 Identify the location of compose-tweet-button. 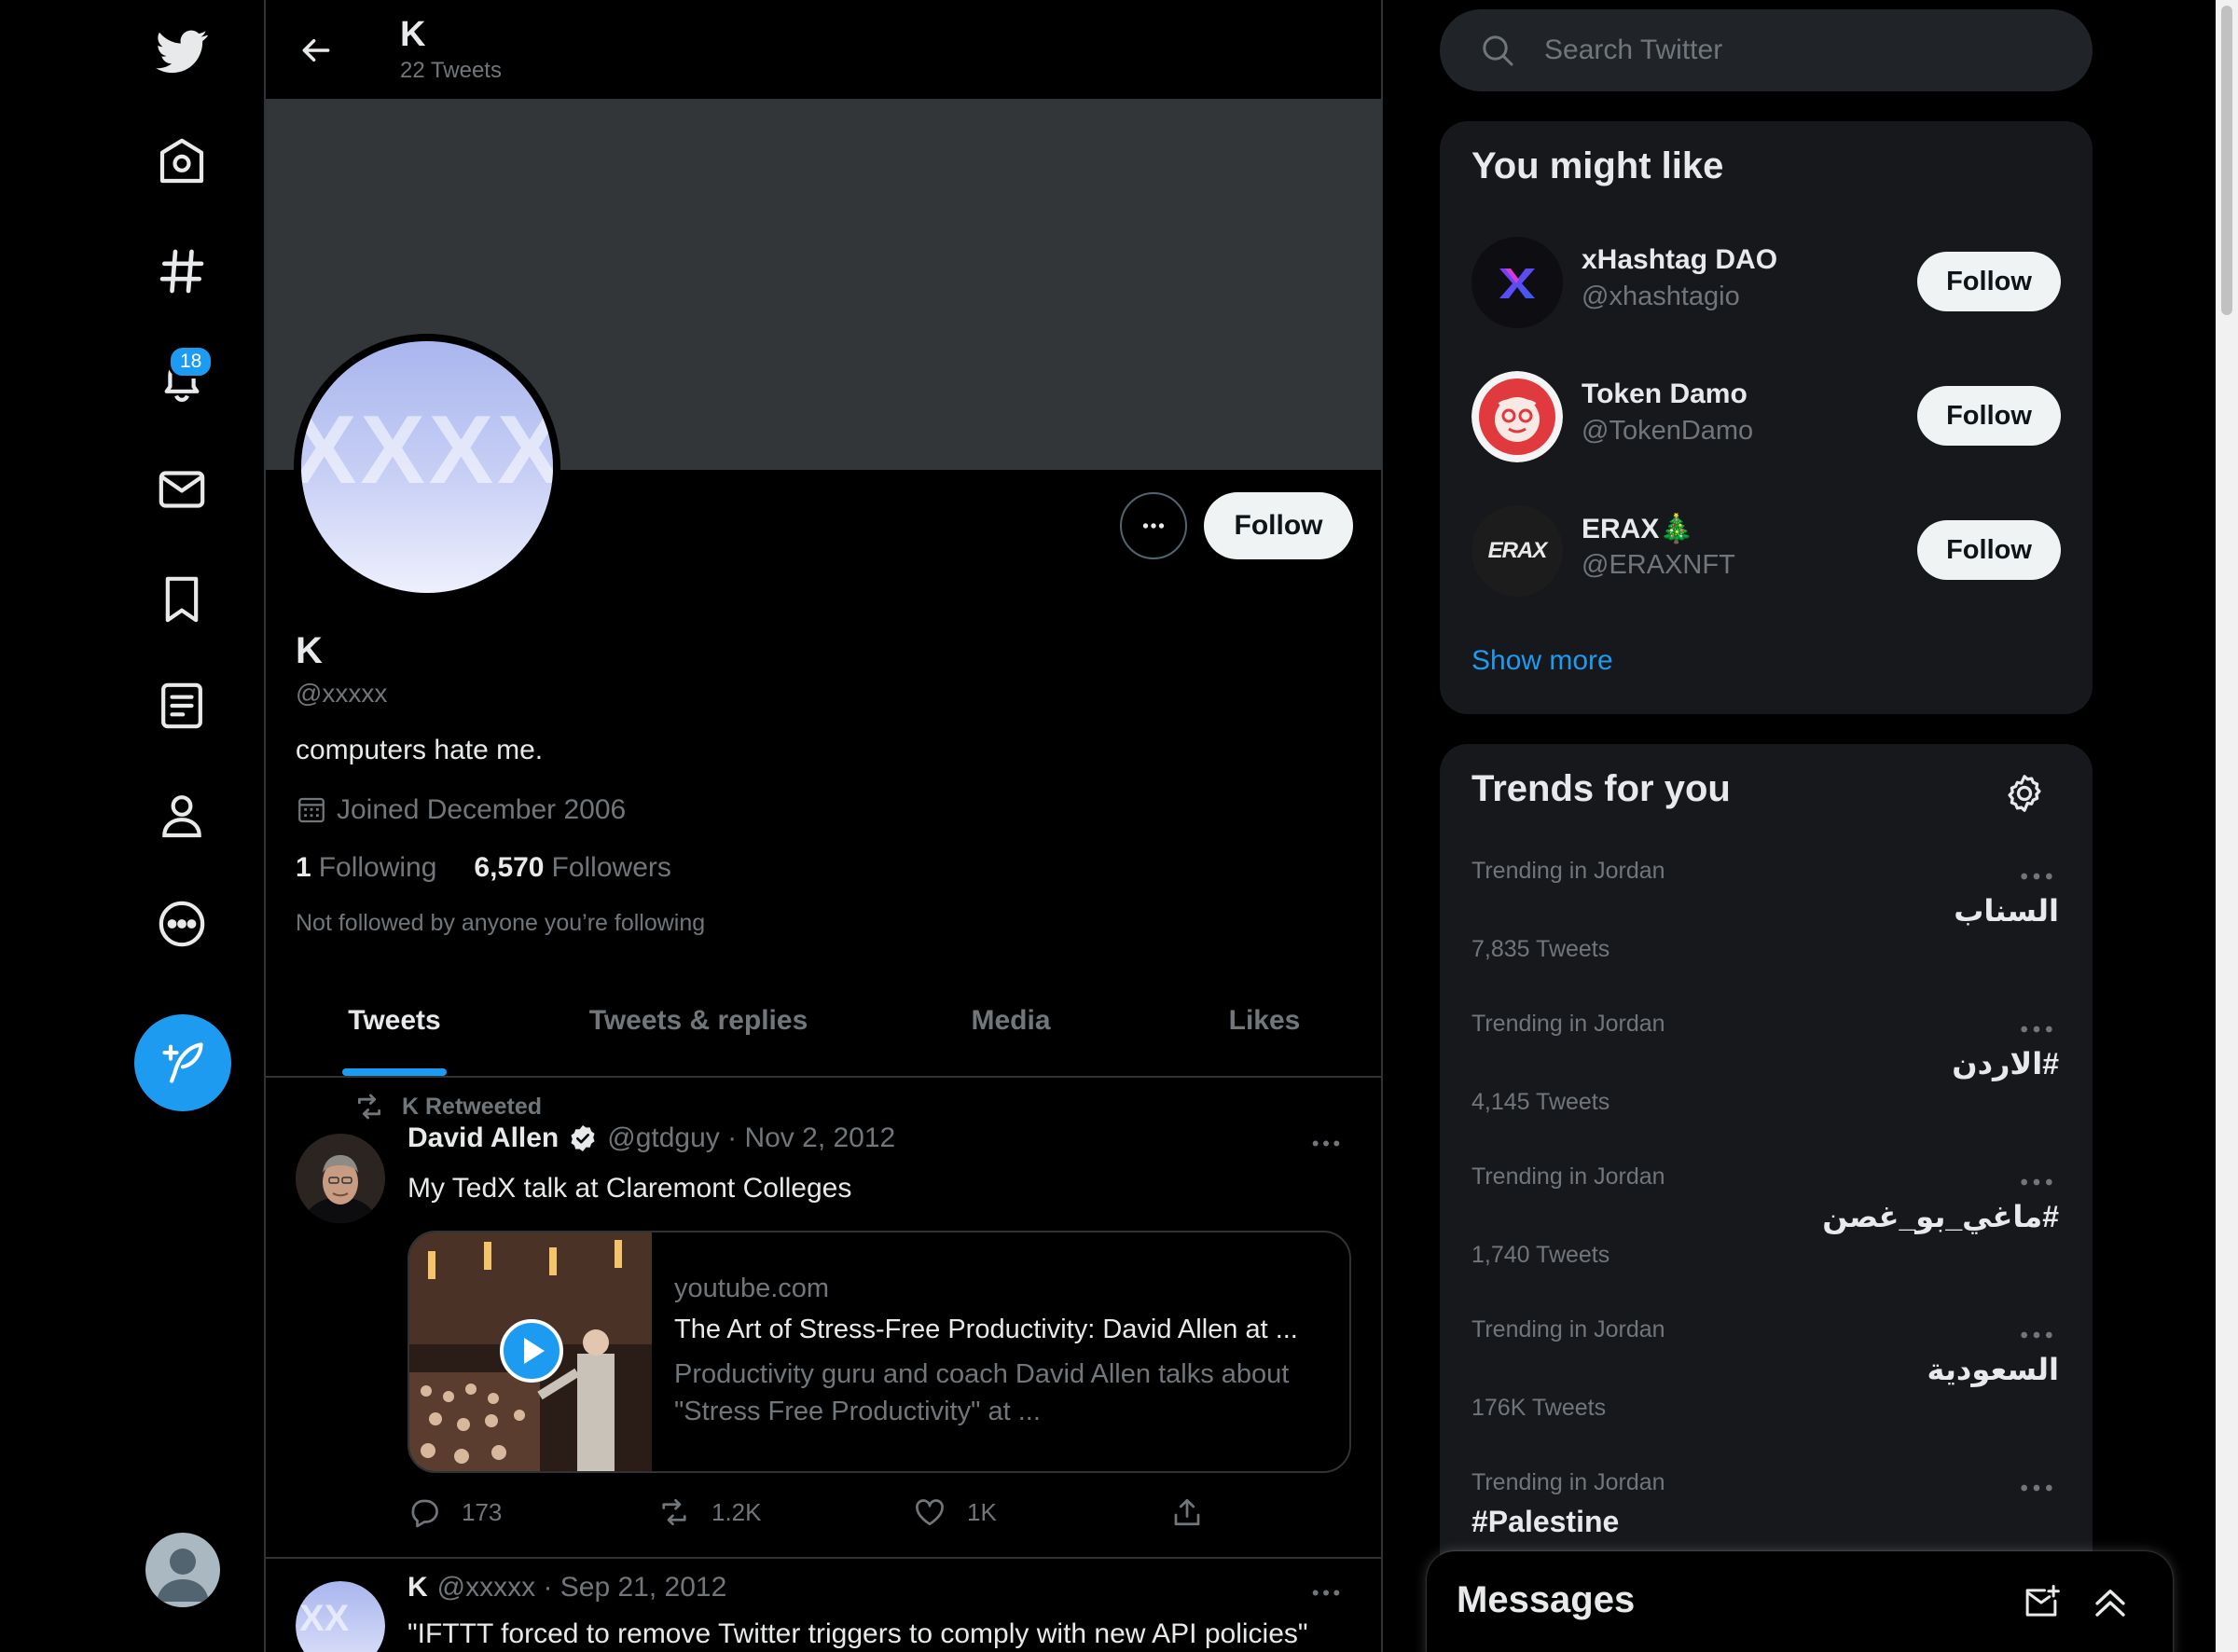
(182, 1062).